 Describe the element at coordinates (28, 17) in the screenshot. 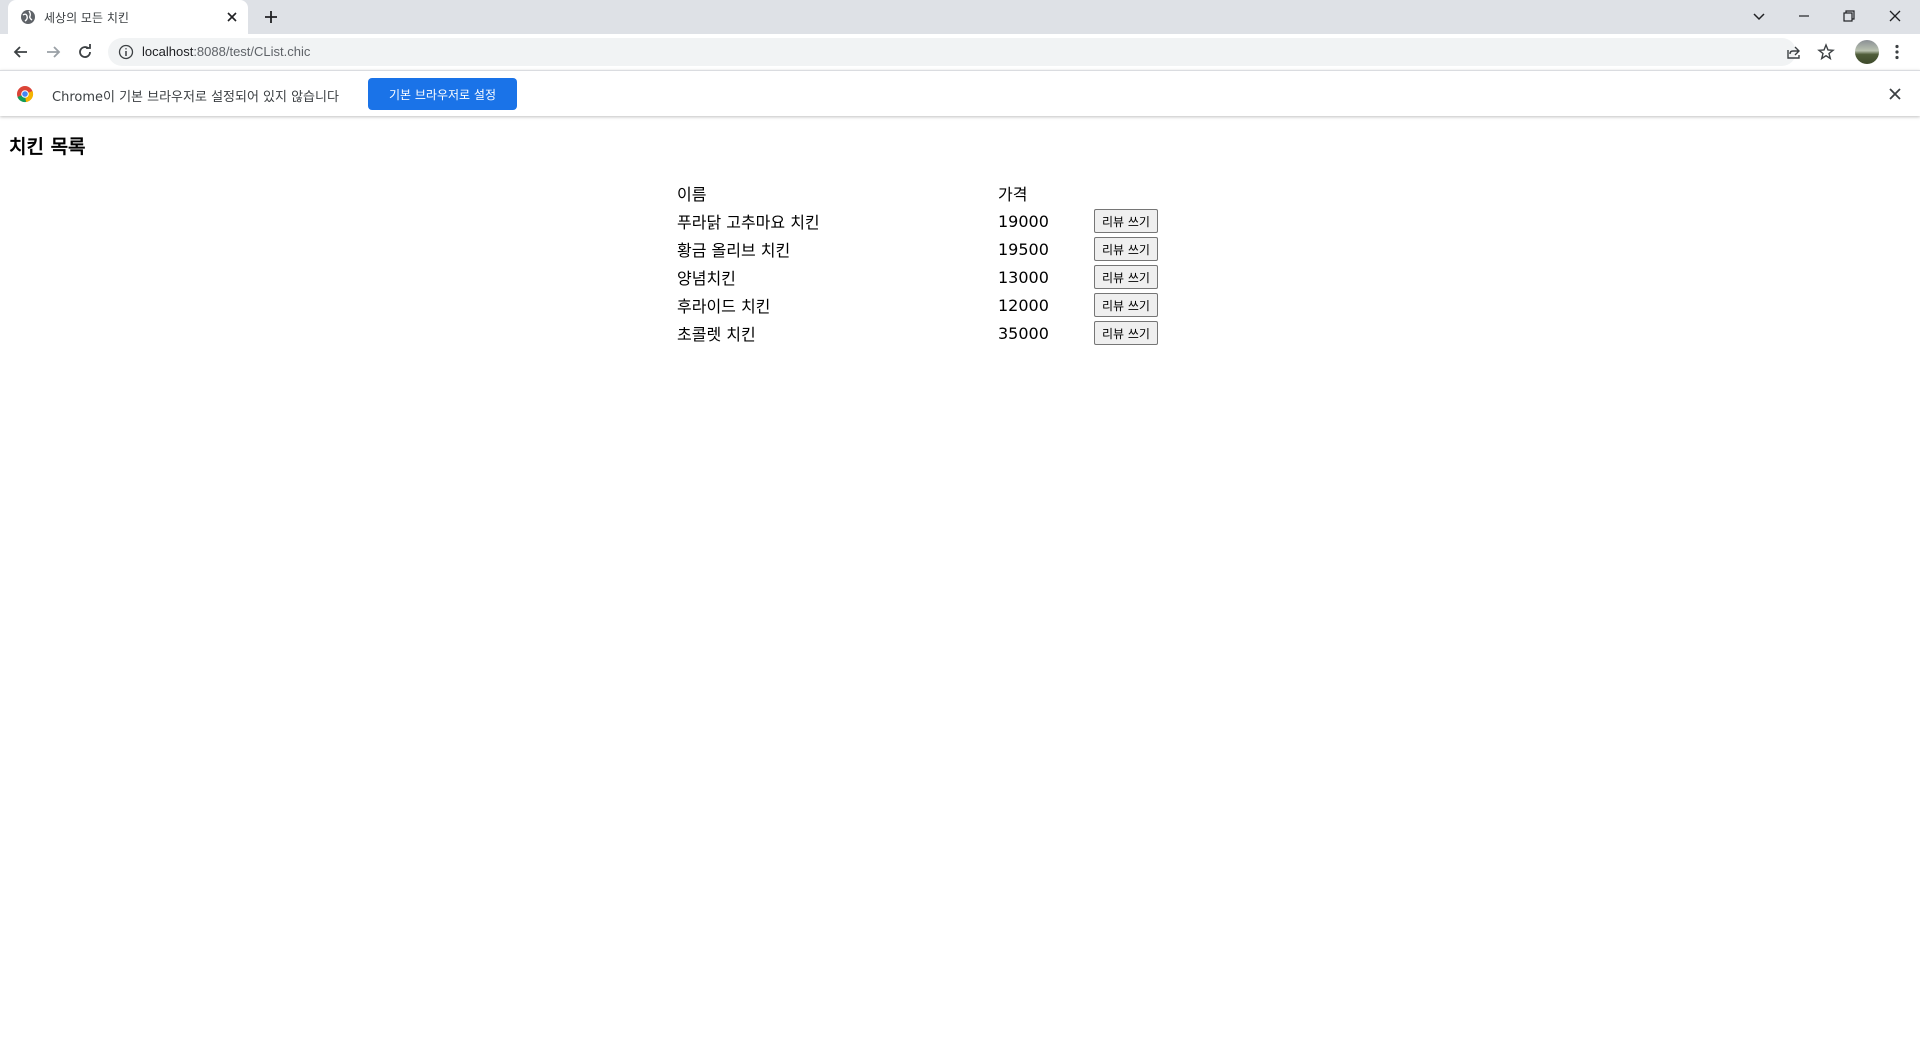

I see `globe-icon` at that location.